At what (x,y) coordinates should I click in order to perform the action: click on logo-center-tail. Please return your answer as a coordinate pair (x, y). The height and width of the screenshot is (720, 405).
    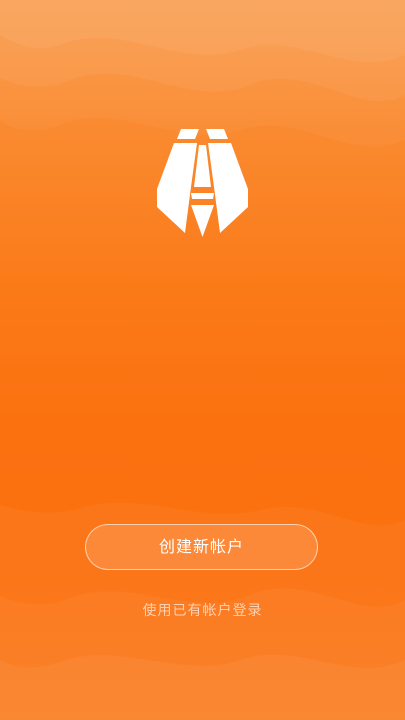
    Looking at the image, I should click on (202, 221).